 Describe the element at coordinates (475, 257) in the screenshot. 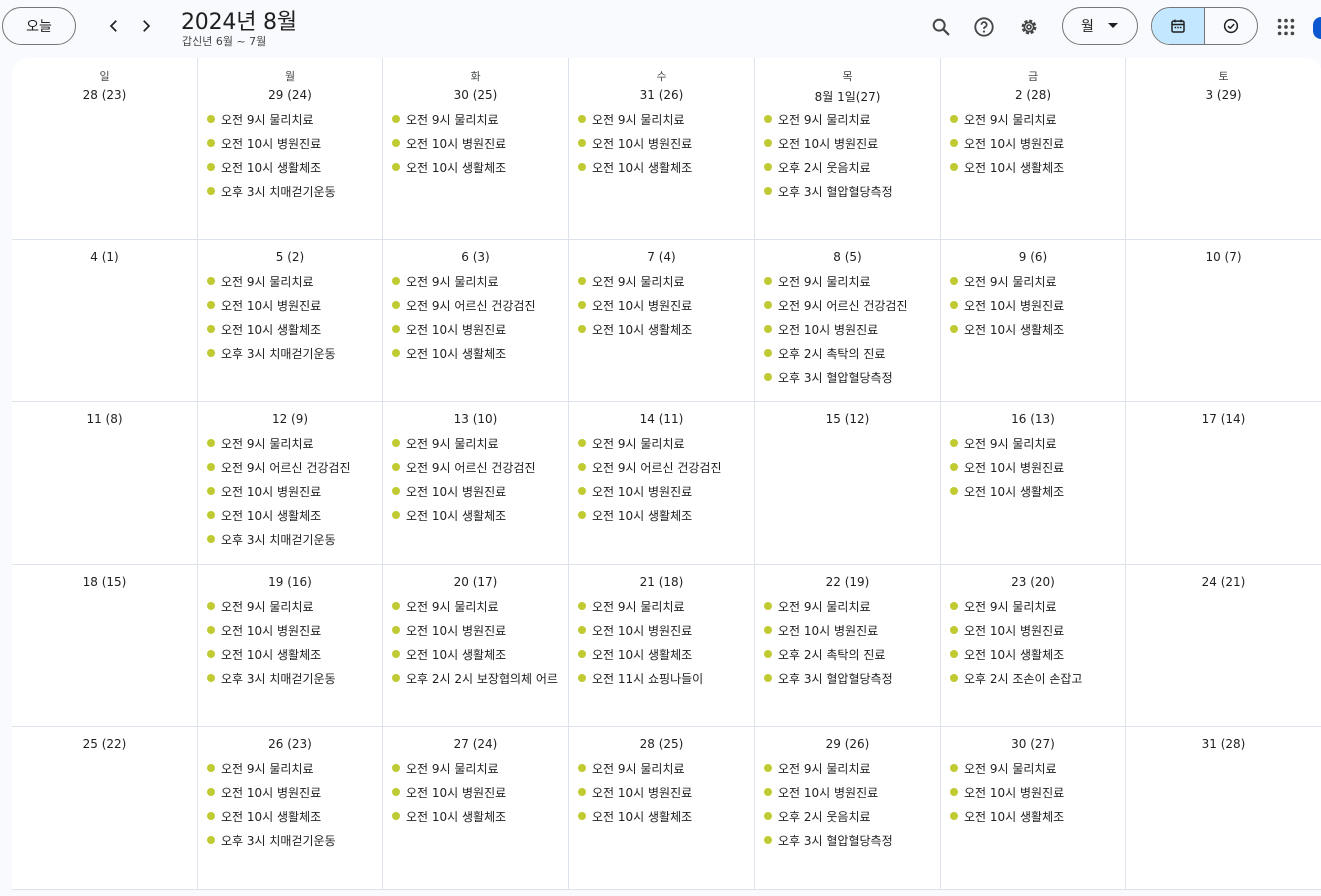

I see `day-number: 6 (3)` at that location.